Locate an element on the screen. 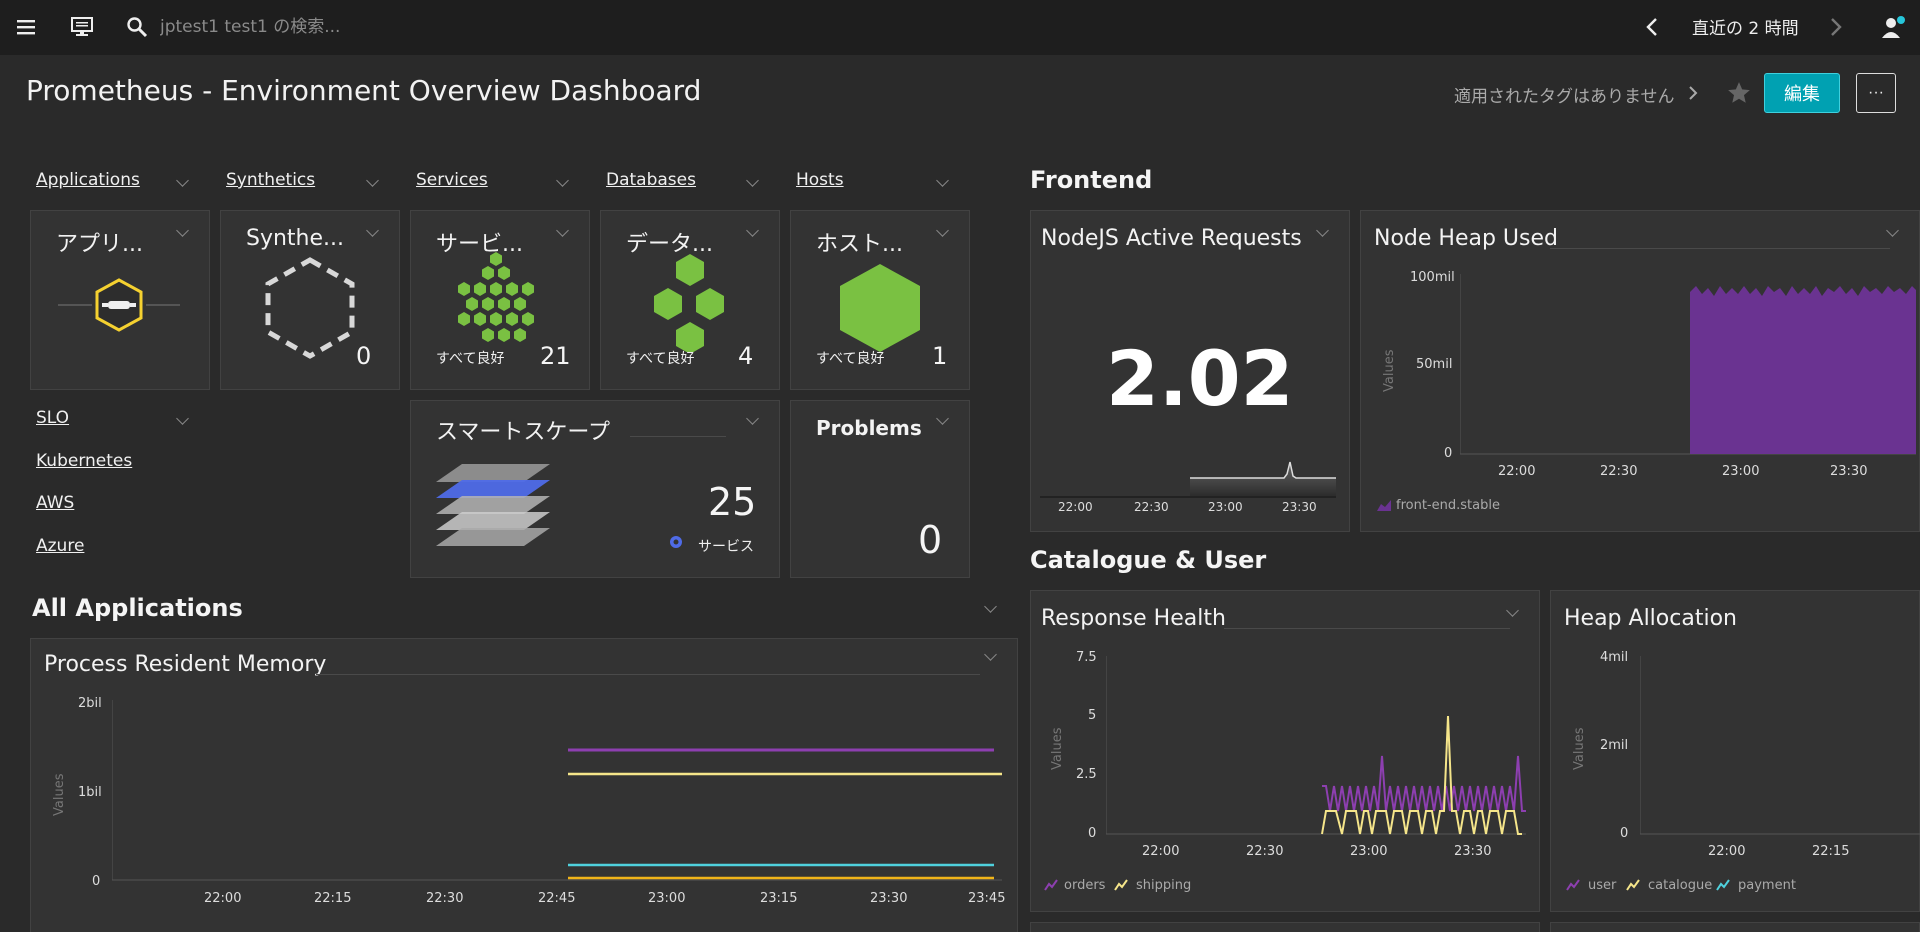 Image resolution: width=1920 pixels, height=932 pixels. problems-tile-title: Problems is located at coordinates (869, 428).